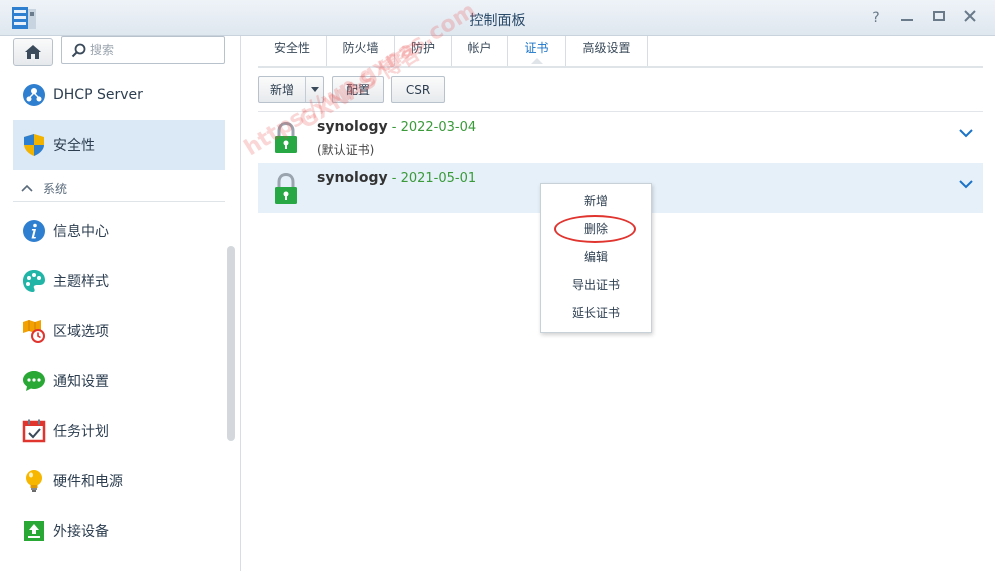 The height and width of the screenshot is (571, 995). I want to click on window-title: 控制面板, so click(497, 21).